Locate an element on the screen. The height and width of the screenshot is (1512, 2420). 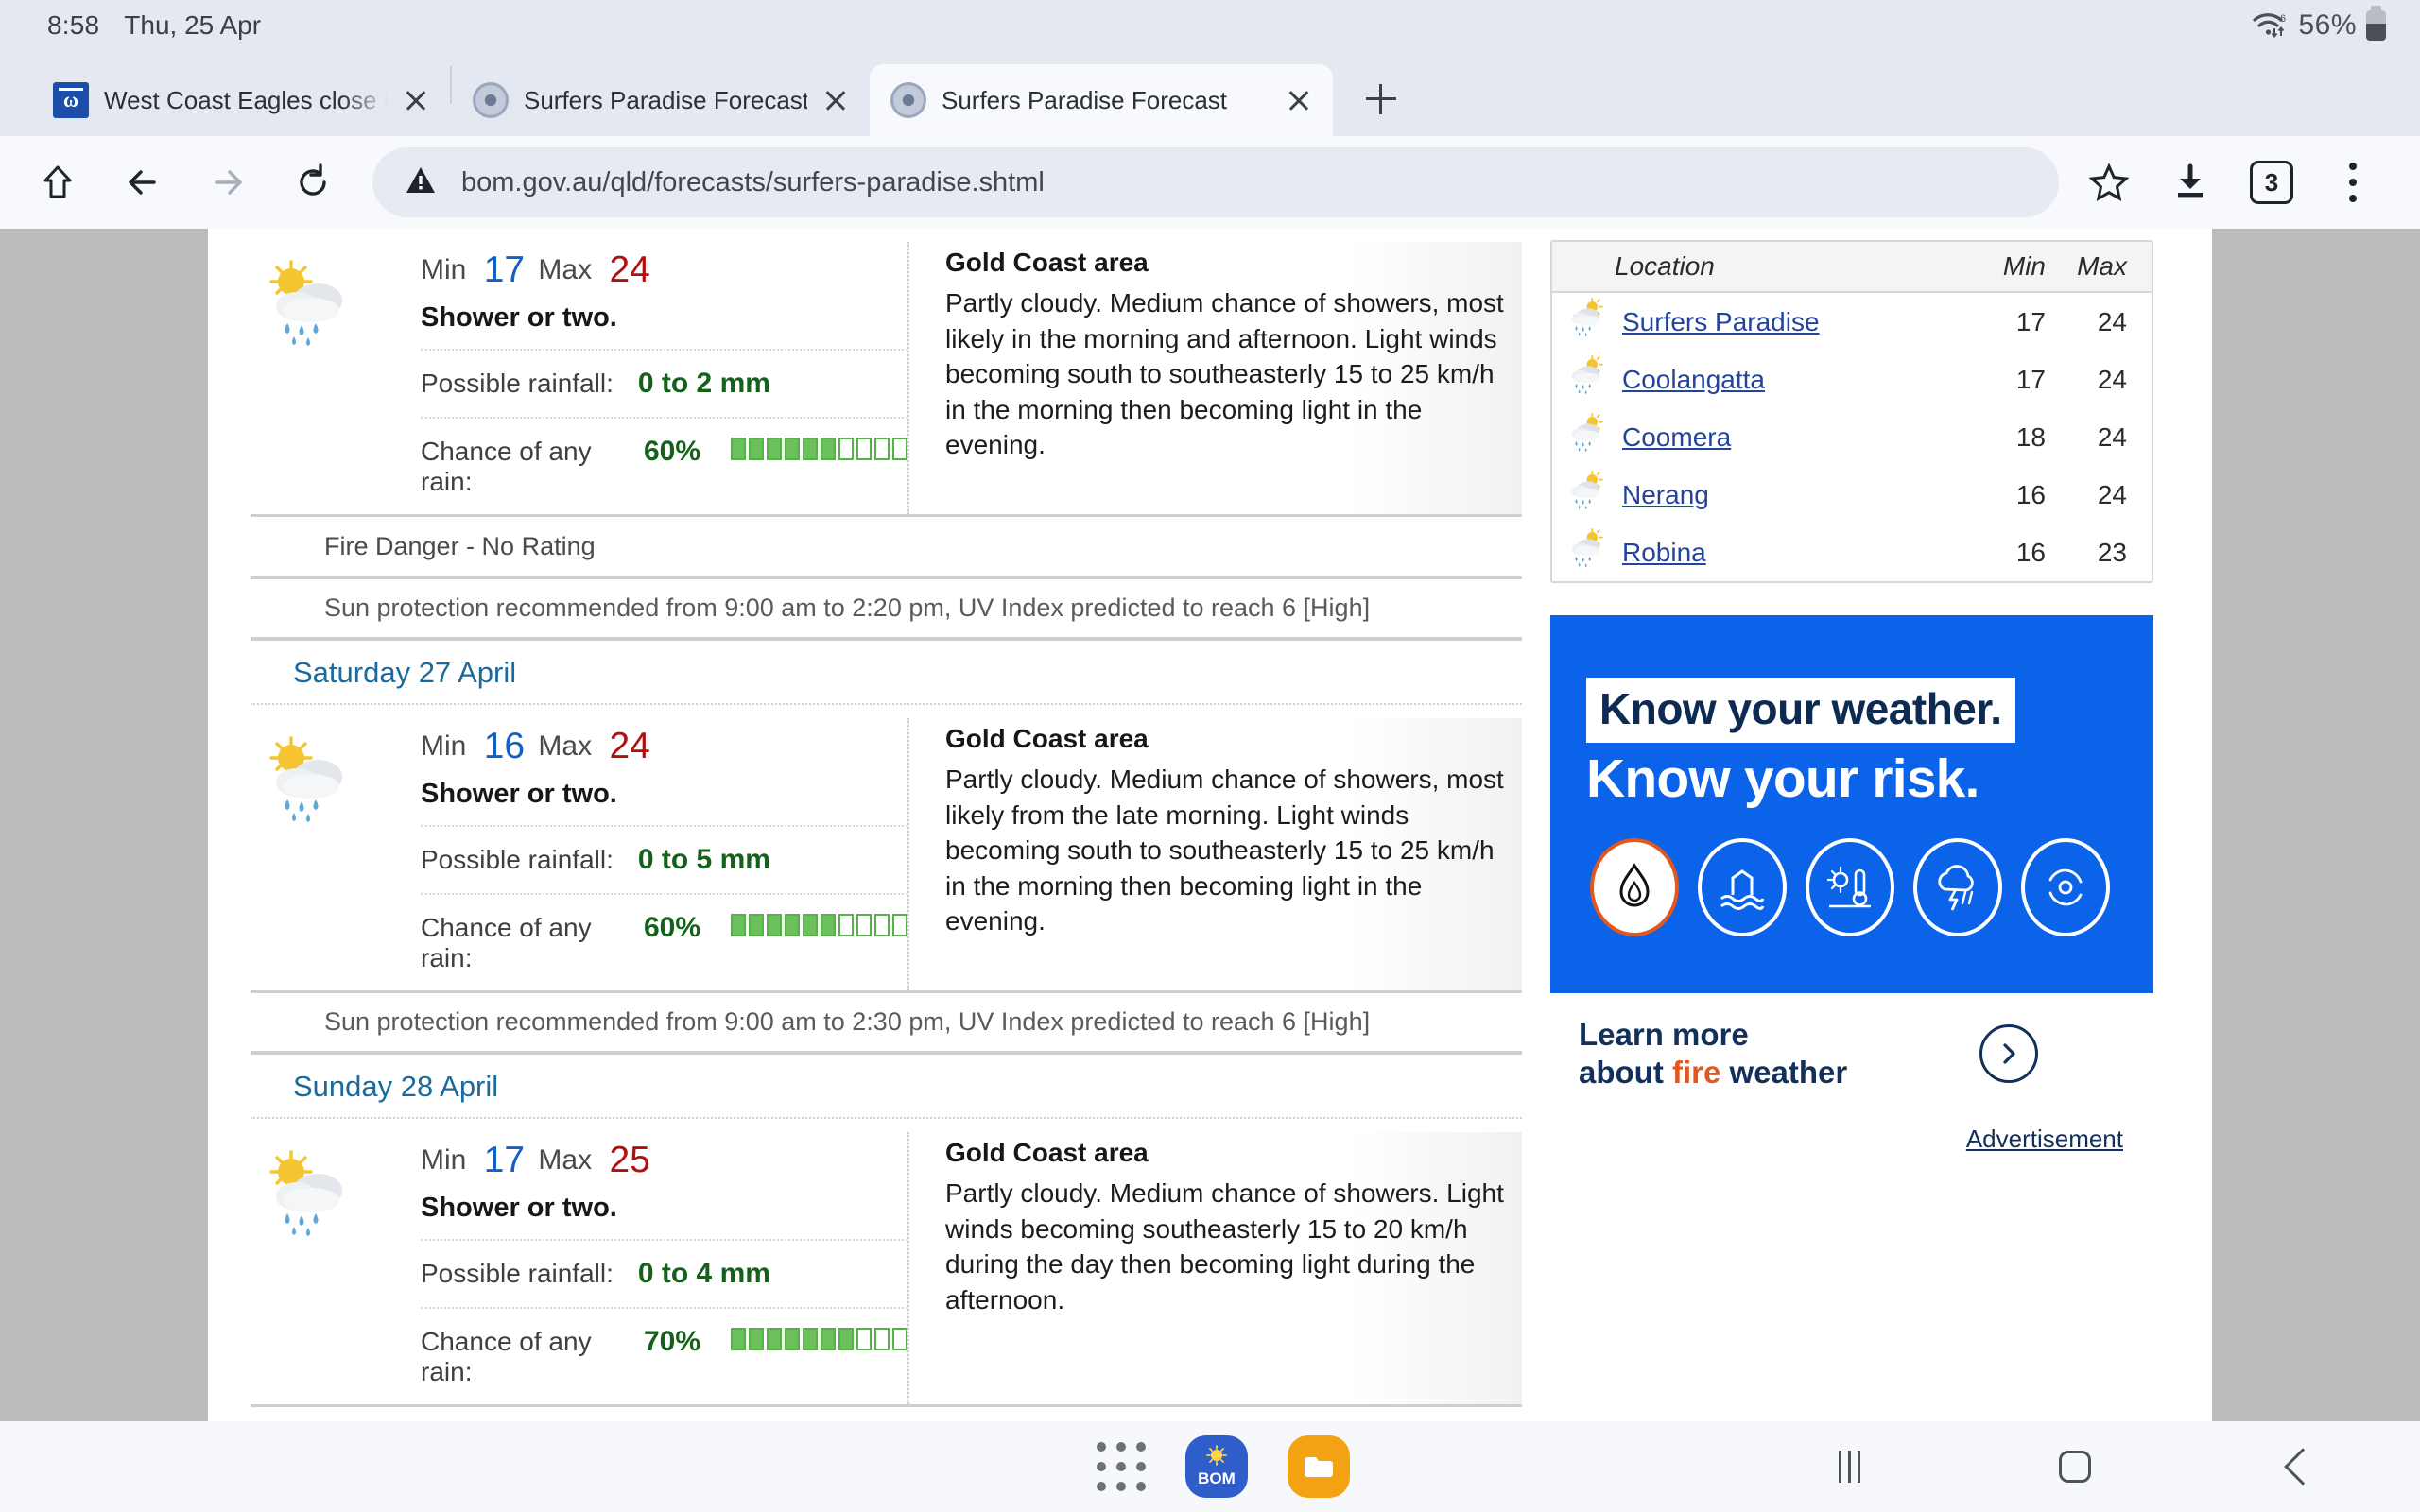
tab-0: ω West Coast Eagles close in on Harry is located at coordinates (241, 100).